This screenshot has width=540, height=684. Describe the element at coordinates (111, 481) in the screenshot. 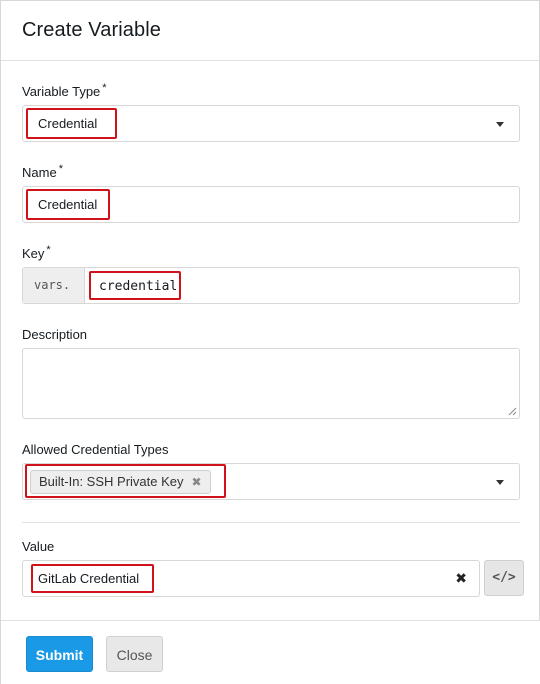

I see `chip-label: Built-In: SSH Private Key` at that location.